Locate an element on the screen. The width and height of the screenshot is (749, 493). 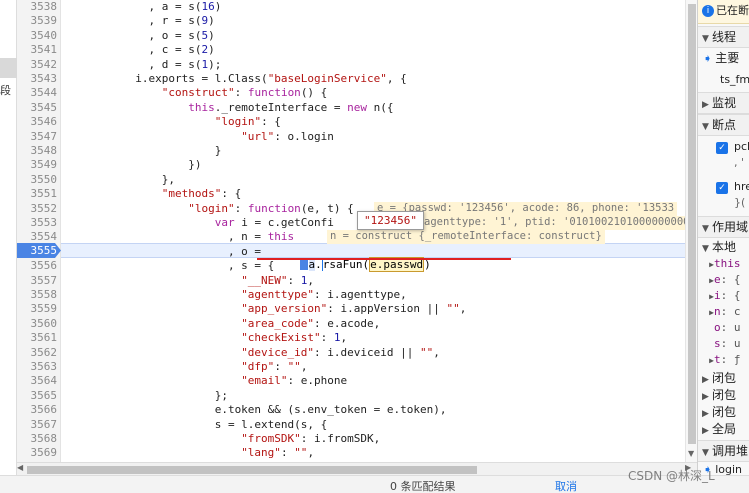
line-number: 3563 is located at coordinates (37, 367).